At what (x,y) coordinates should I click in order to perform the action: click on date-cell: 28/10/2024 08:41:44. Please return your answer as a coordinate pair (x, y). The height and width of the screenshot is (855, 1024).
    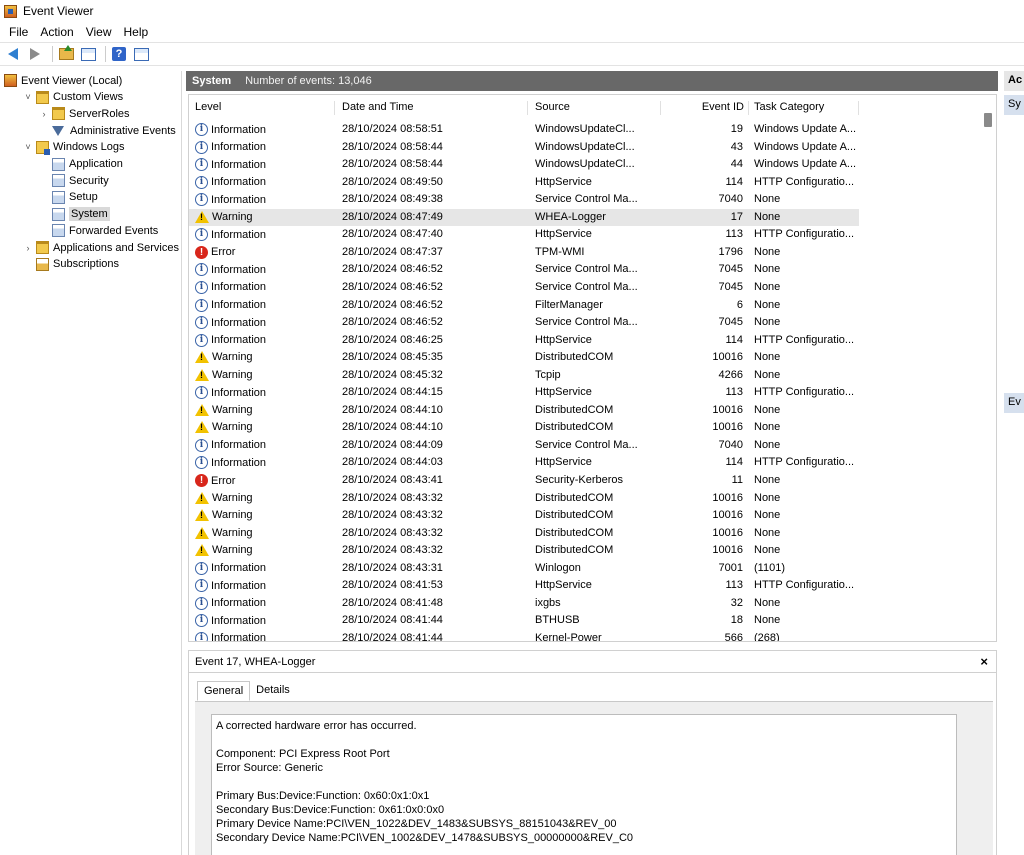
    Looking at the image, I should click on (392, 620).